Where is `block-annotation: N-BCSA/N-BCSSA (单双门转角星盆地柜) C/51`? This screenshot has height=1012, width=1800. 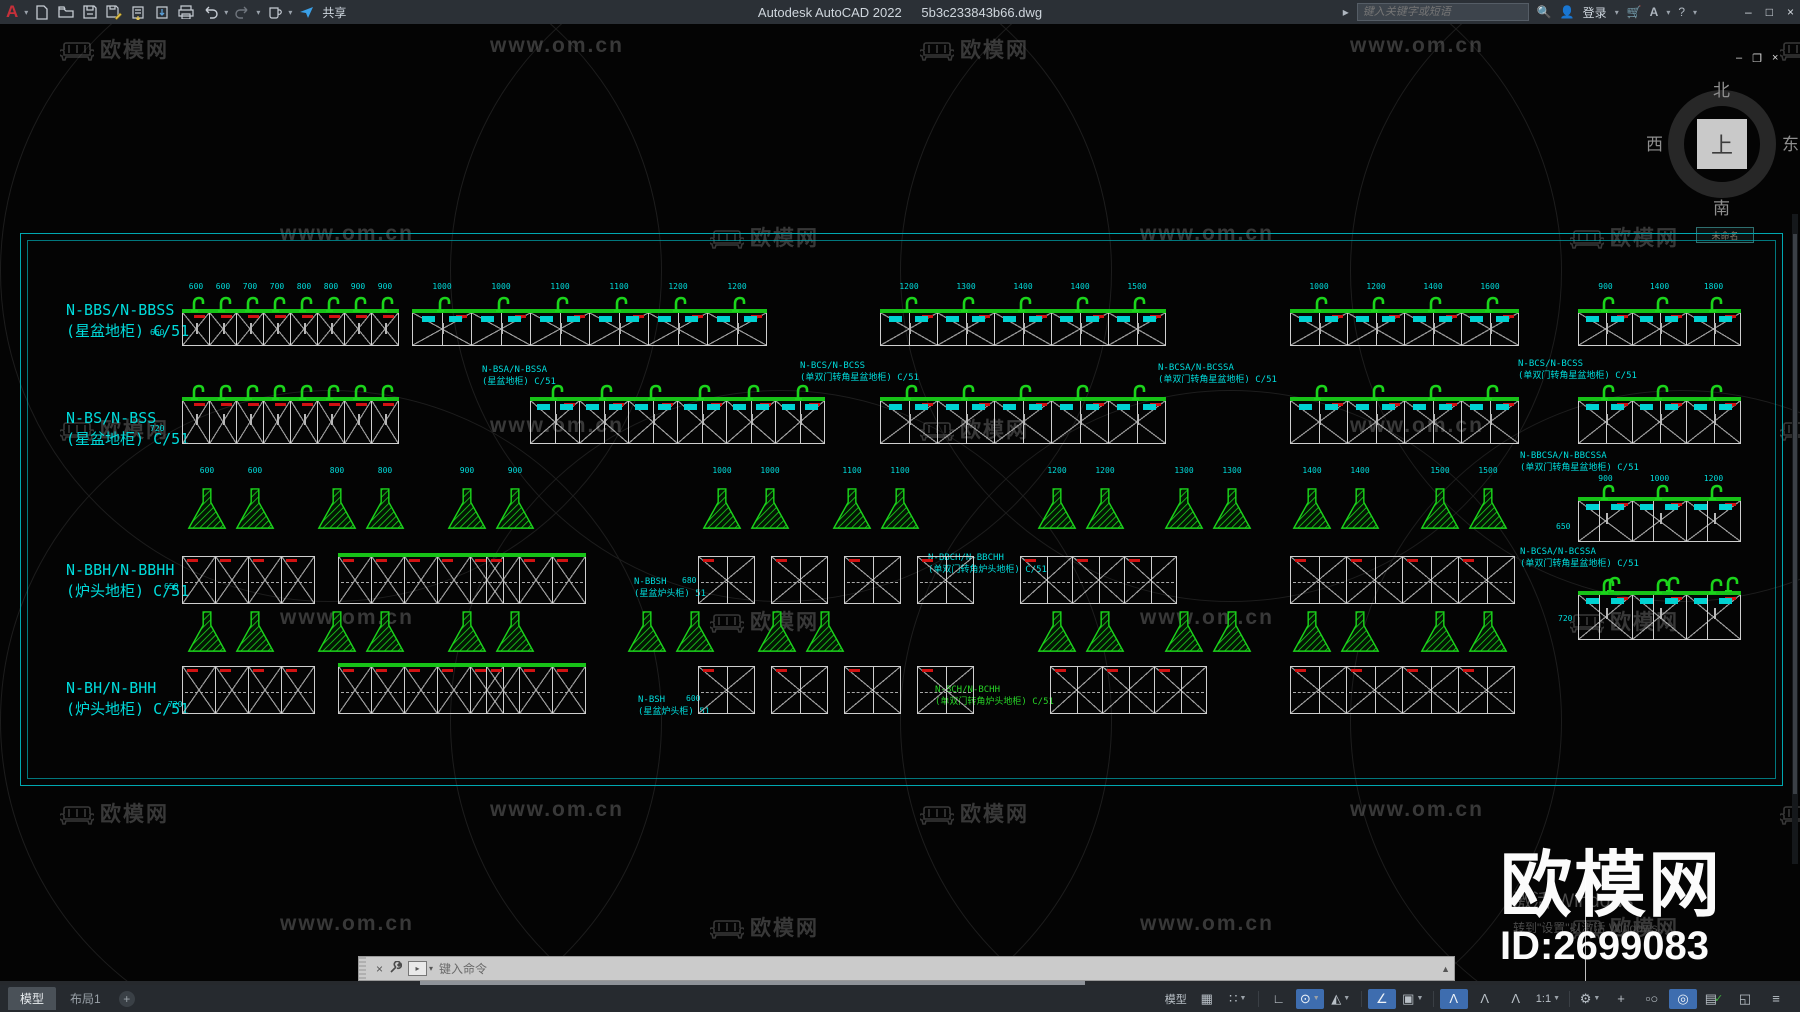 block-annotation: N-BCSA/N-BCSSA (单双门转角星盆地柜) C/51 is located at coordinates (1579, 558).